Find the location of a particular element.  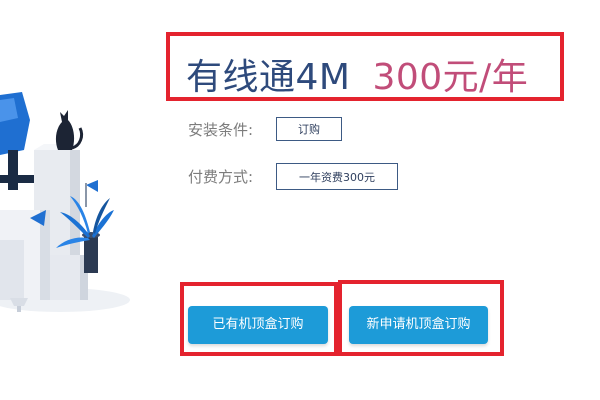

install-condition-option: 订购 is located at coordinates (309, 129).